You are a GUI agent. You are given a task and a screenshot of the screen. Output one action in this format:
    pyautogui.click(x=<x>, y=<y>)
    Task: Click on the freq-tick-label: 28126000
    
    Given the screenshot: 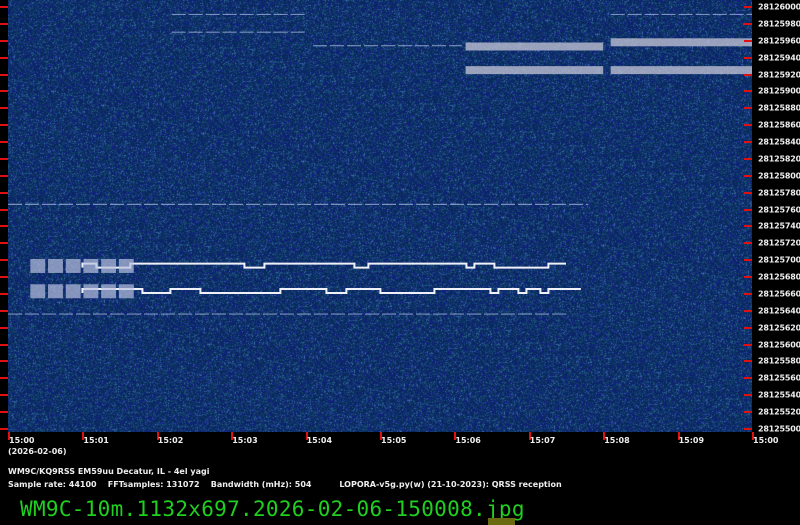 What is the action you would take?
    pyautogui.click(x=779, y=7)
    